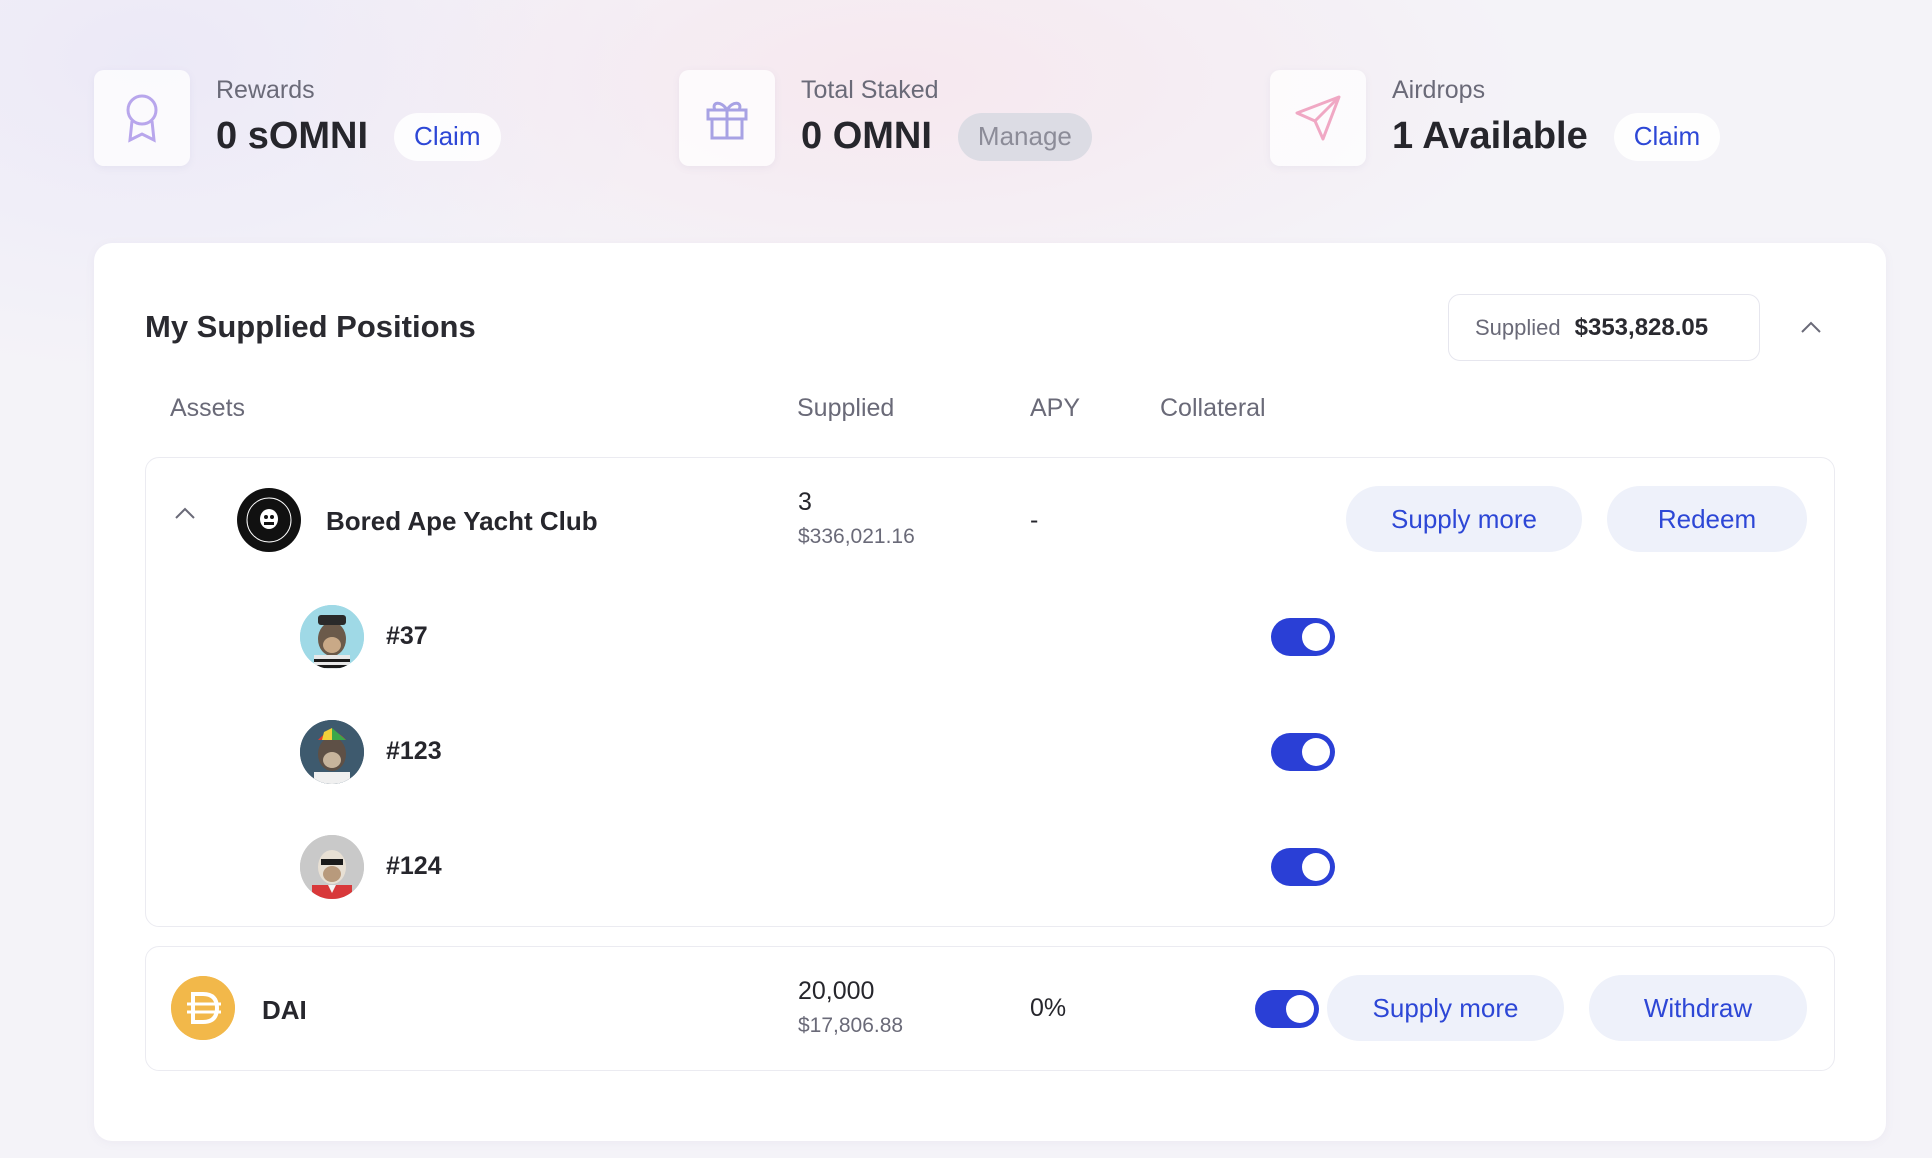 This screenshot has height=1158, width=1932. I want to click on bayc-logo-icon, so click(269, 520).